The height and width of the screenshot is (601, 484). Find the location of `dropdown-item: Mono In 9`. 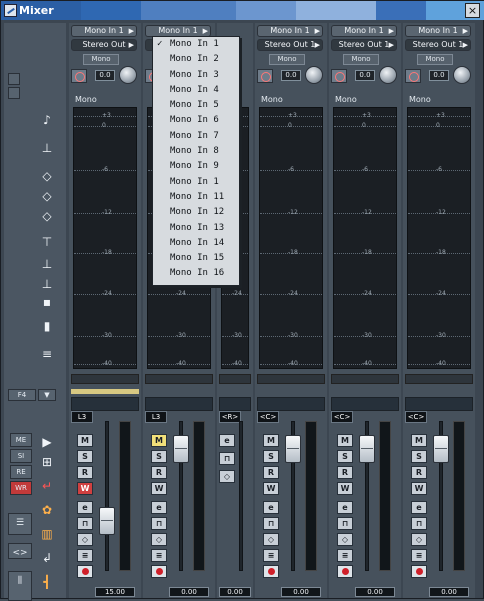

dropdown-item: Mono In 9 is located at coordinates (196, 166).